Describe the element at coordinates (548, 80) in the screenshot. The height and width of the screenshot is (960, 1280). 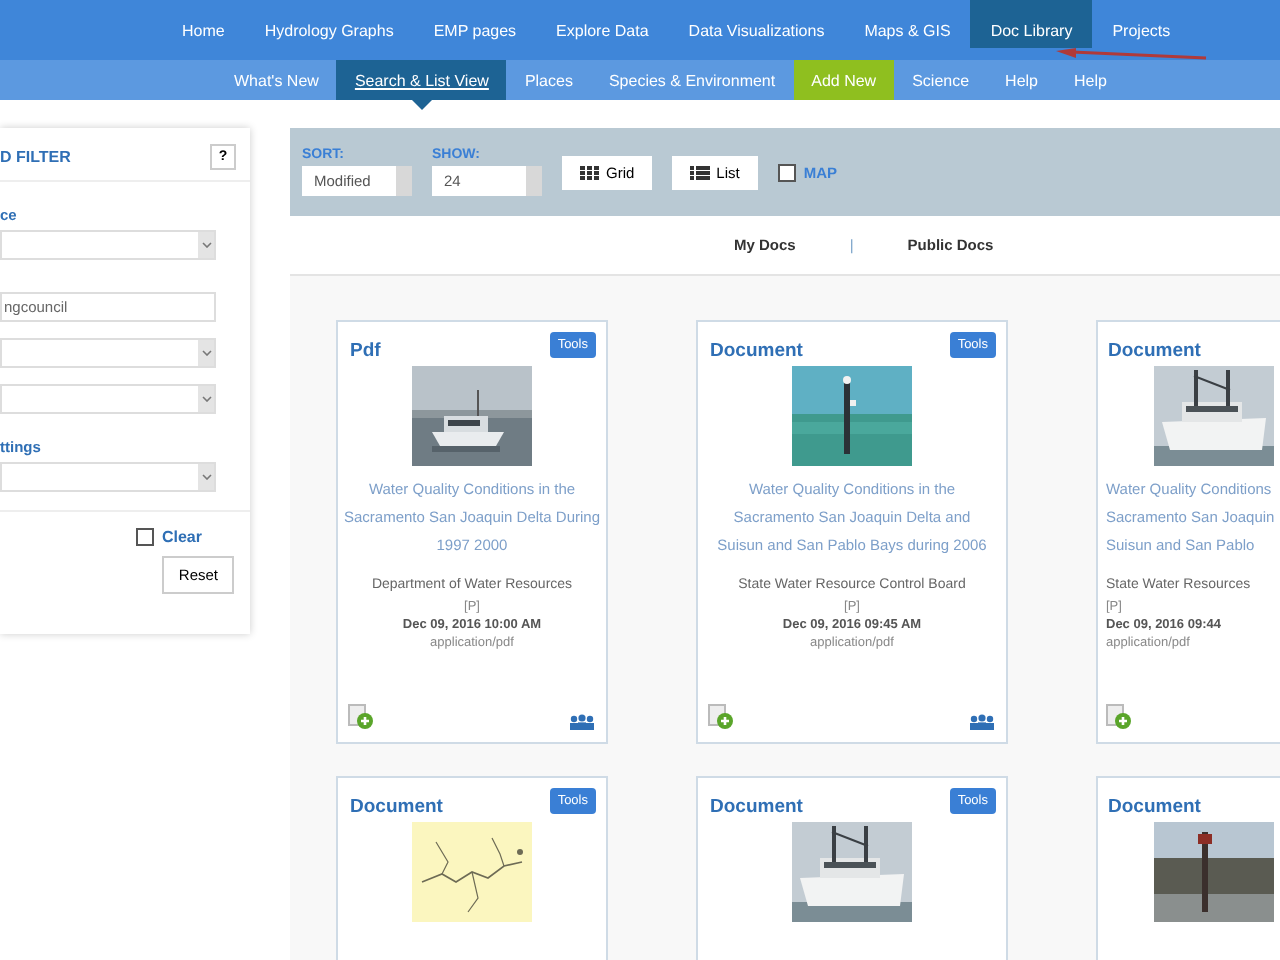
I see `nav-link: Places` at that location.